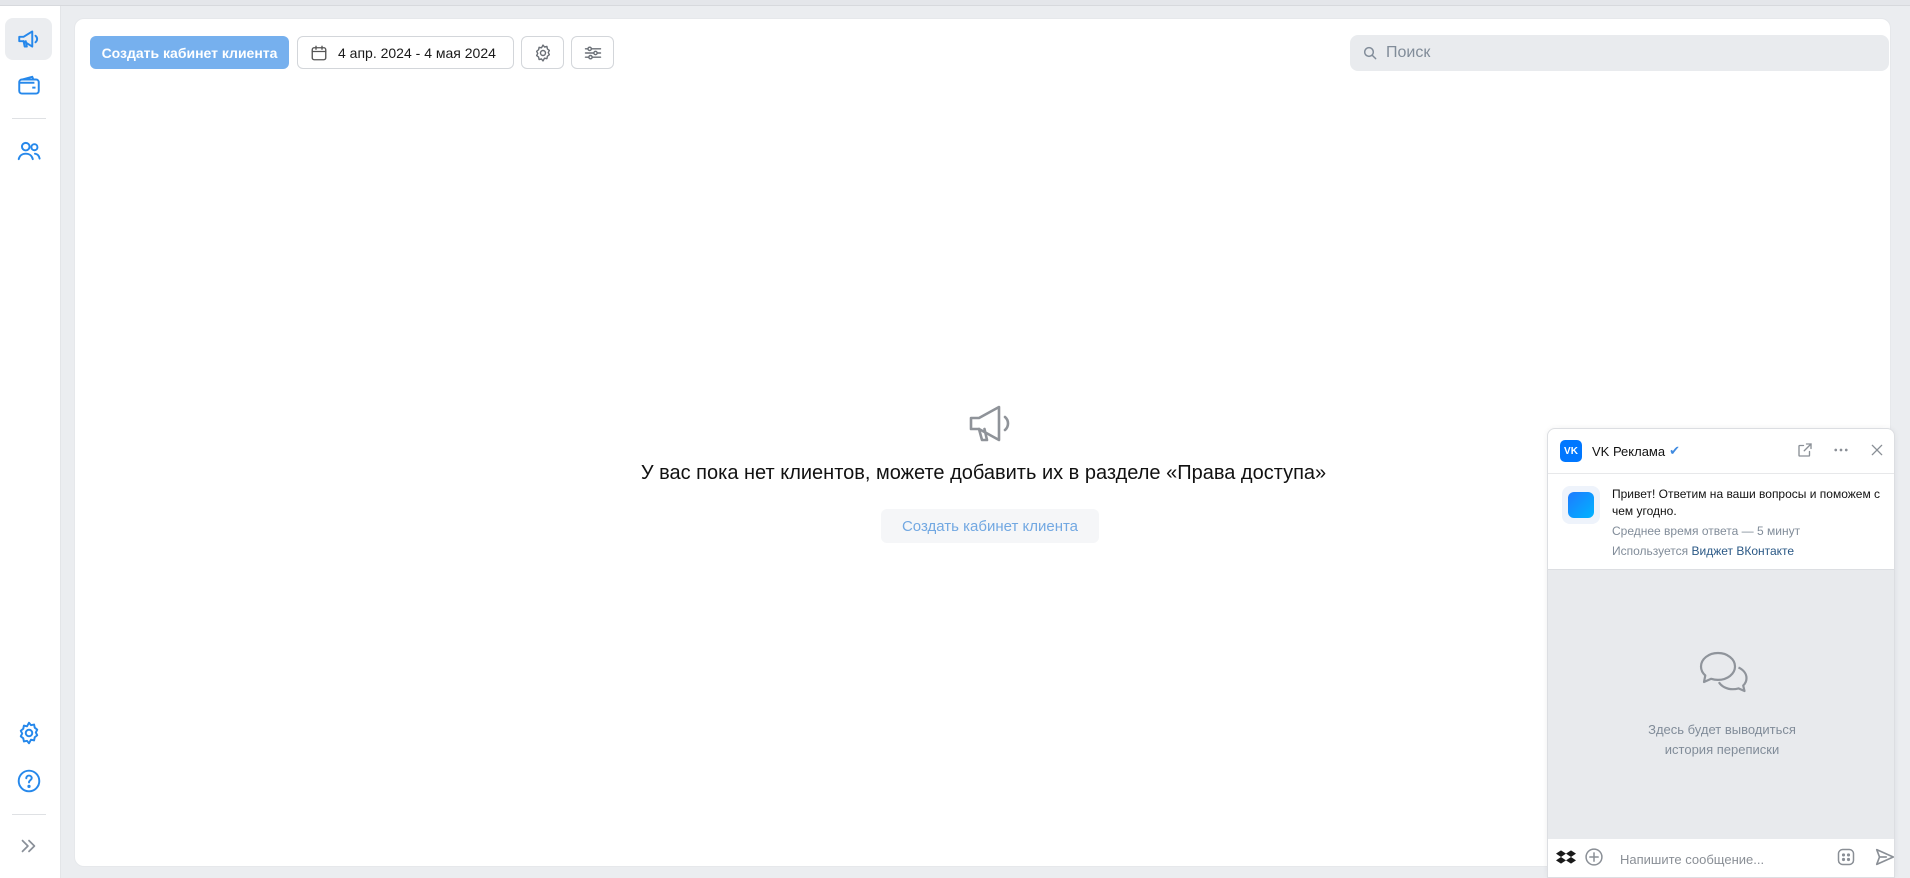 This screenshot has height=878, width=1910. What do you see at coordinates (1706, 531) in the screenshot?
I see `chat-response-time: Среднее время ответа — 5 минут` at bounding box center [1706, 531].